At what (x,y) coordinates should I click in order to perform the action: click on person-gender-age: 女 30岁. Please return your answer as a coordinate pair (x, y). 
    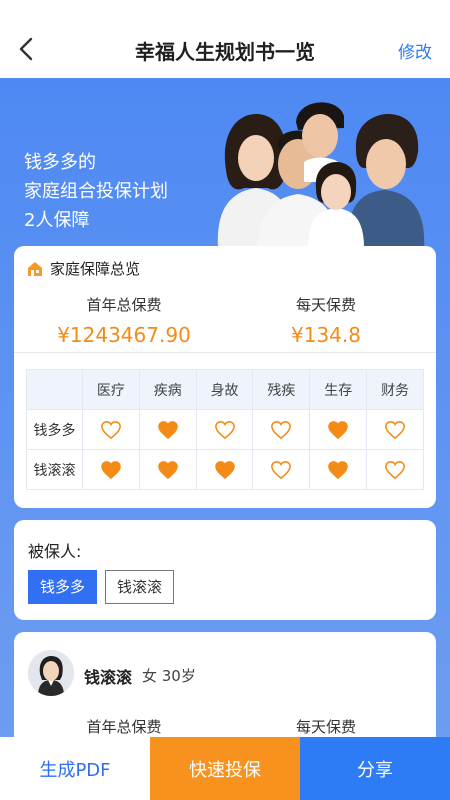
    Looking at the image, I should click on (169, 676).